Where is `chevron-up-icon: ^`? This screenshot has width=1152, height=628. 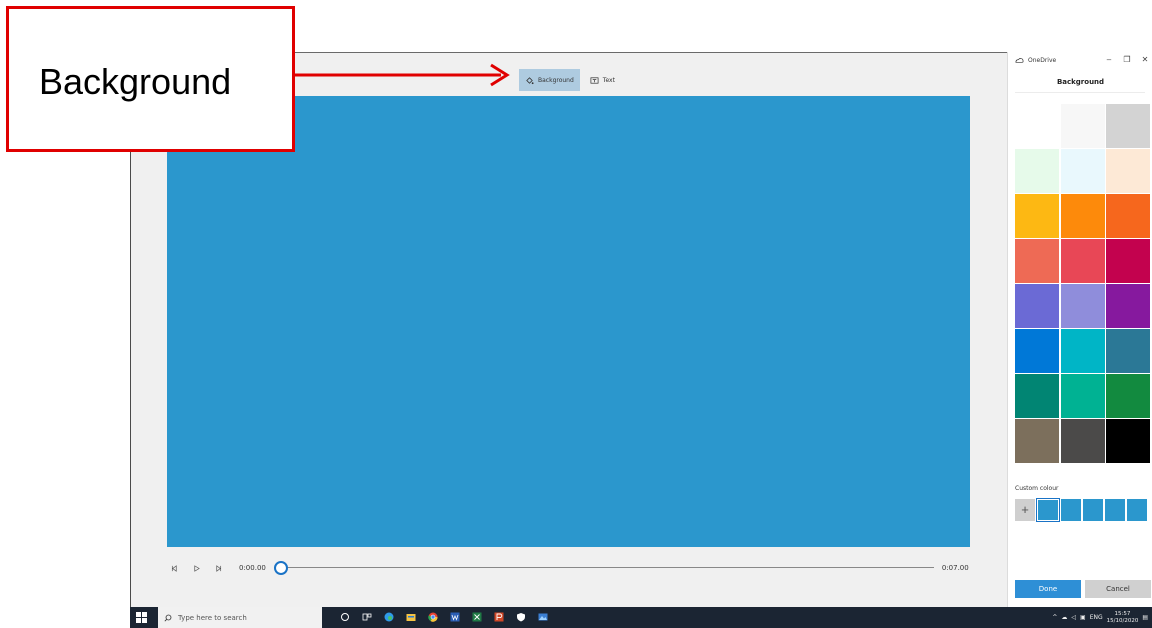
chevron-up-icon: ^ is located at coordinates (1054, 617).